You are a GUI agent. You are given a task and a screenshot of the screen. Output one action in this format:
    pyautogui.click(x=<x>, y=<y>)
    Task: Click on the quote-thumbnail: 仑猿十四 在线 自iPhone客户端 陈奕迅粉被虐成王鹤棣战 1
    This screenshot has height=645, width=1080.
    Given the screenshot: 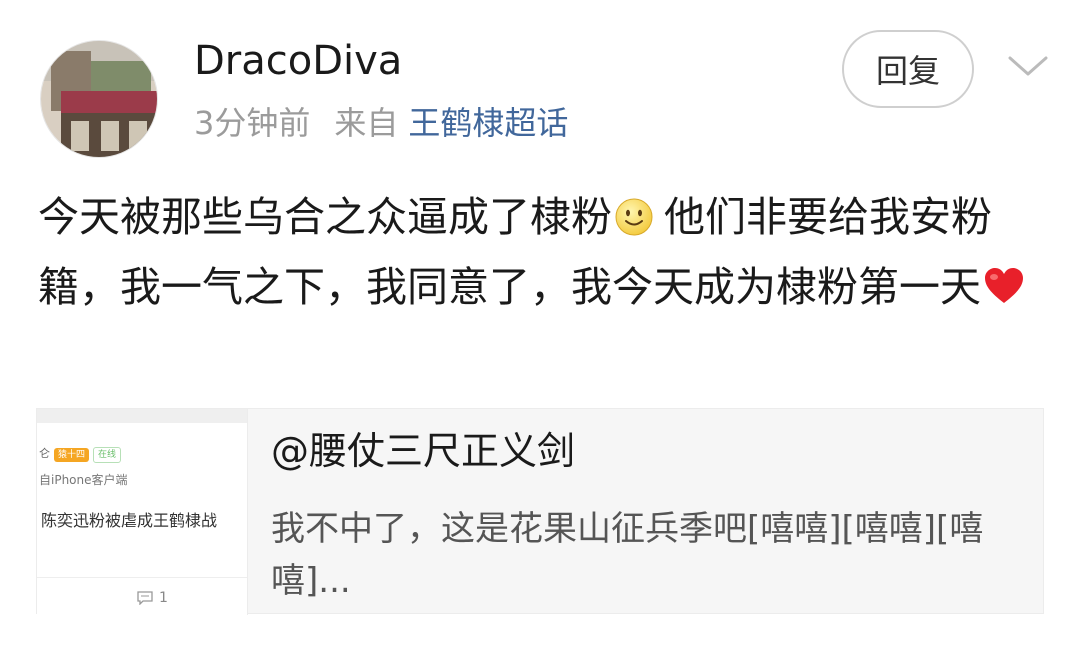 What is the action you would take?
    pyautogui.click(x=142, y=512)
    